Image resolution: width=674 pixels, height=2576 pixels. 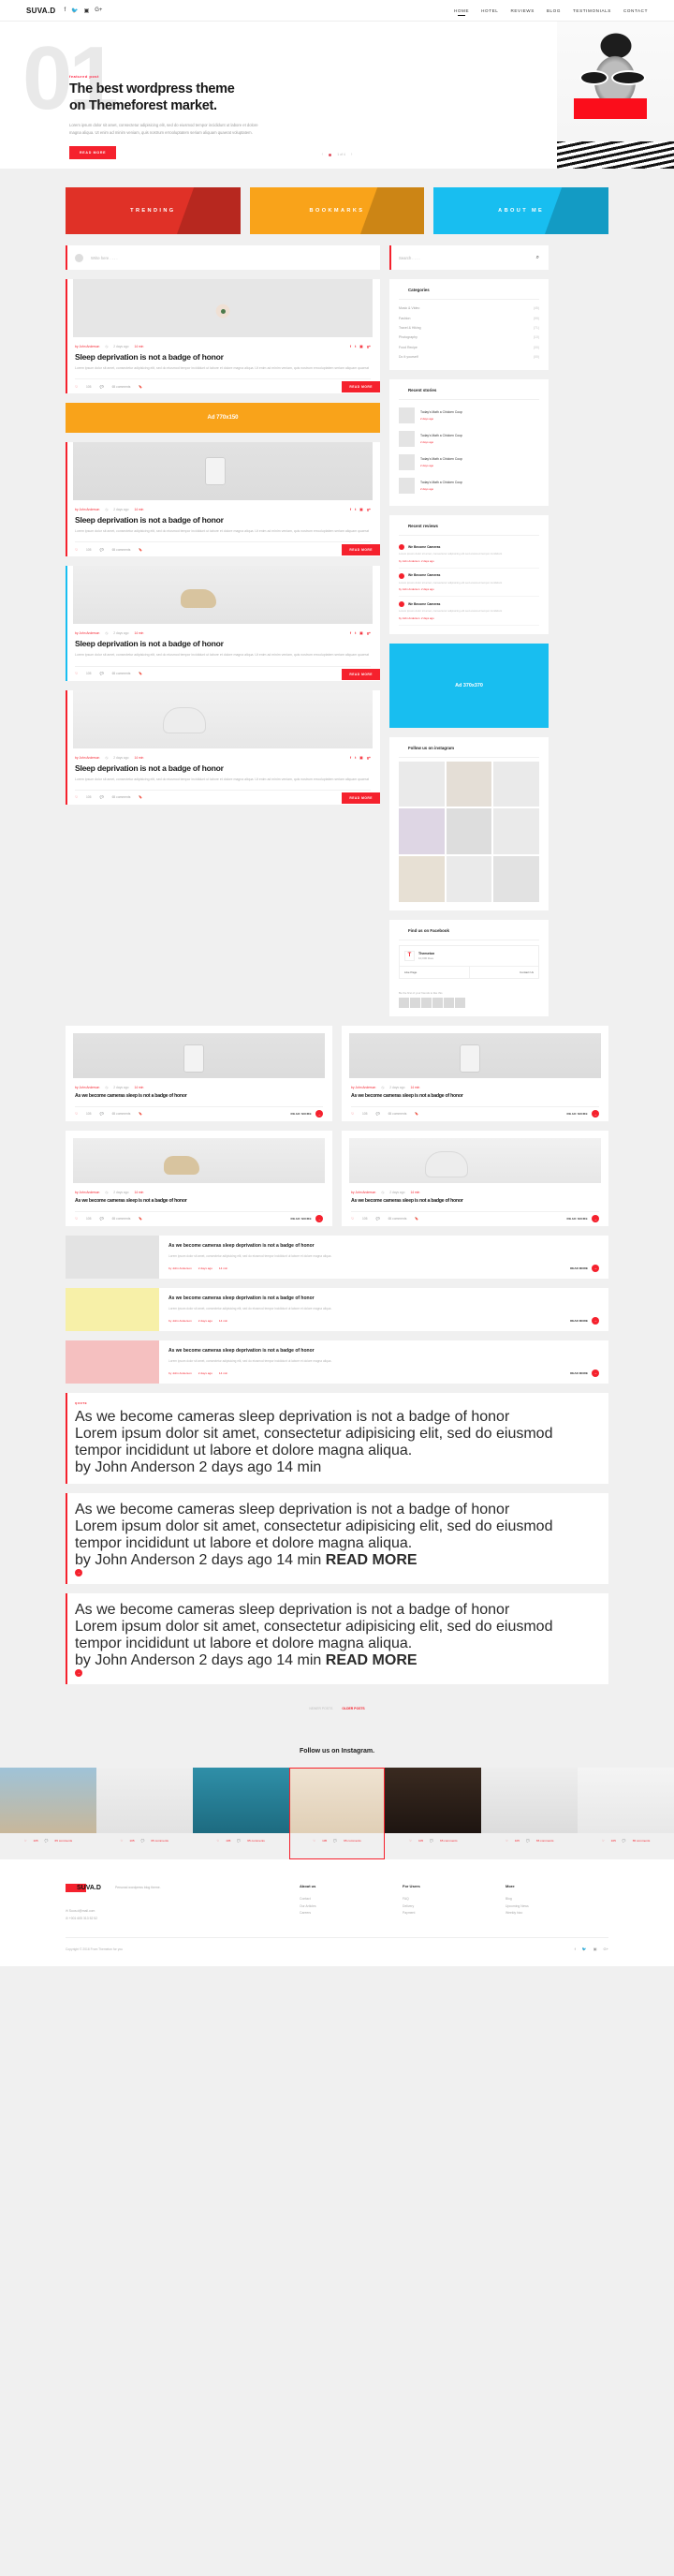 I want to click on tile-trending: TRENDING, so click(x=153, y=210).